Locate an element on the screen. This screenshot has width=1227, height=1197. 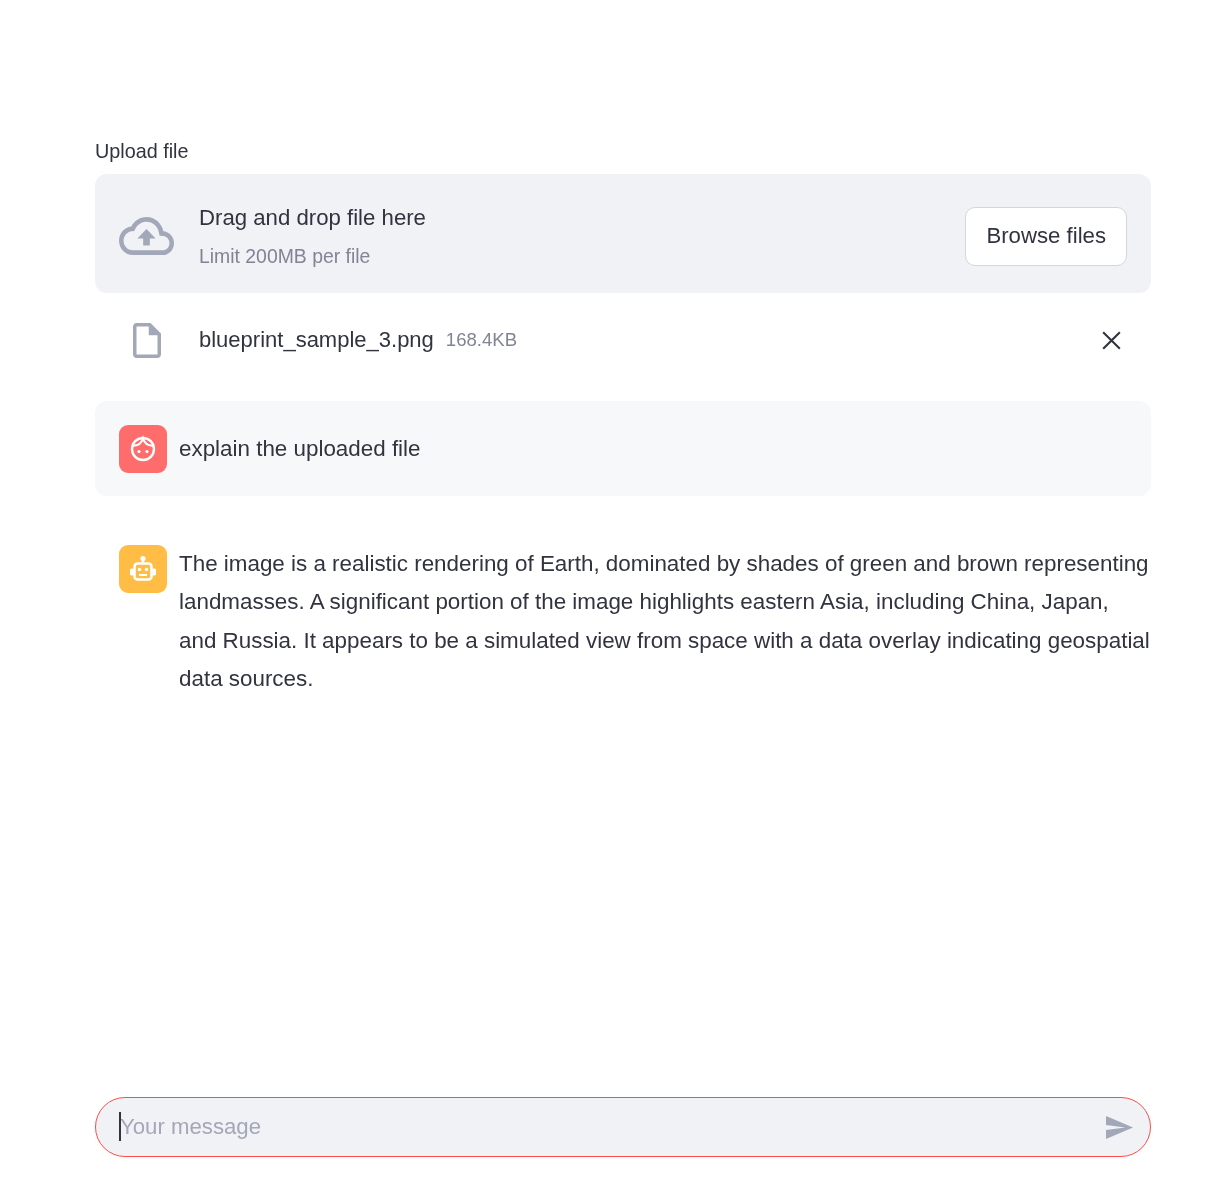
file-icon is located at coordinates (147, 340).